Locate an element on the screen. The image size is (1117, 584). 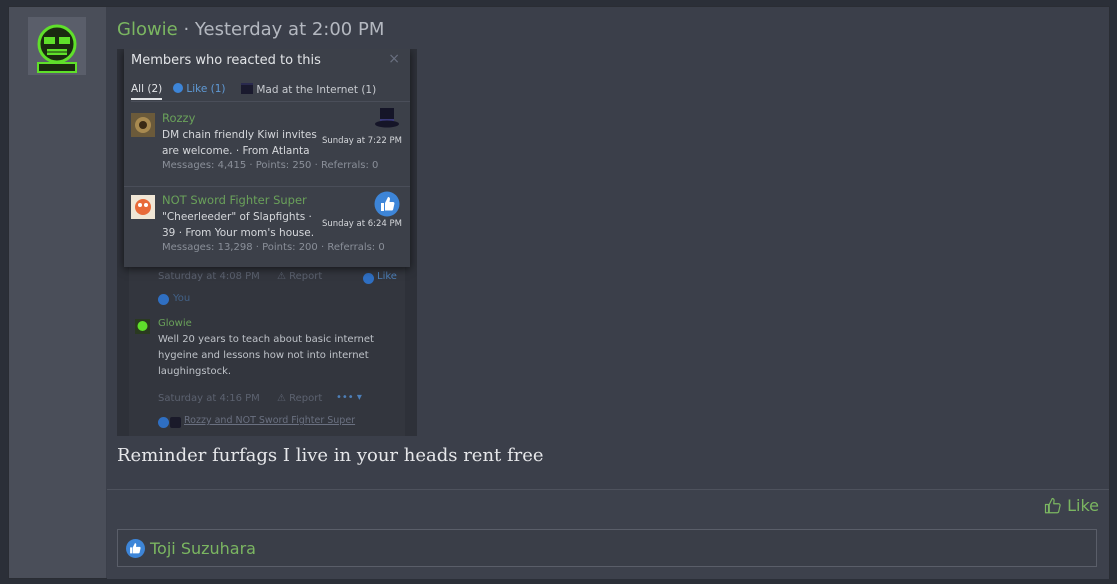
post-footer: Like Toji Suzuhara is located at coordinates (608, 534).